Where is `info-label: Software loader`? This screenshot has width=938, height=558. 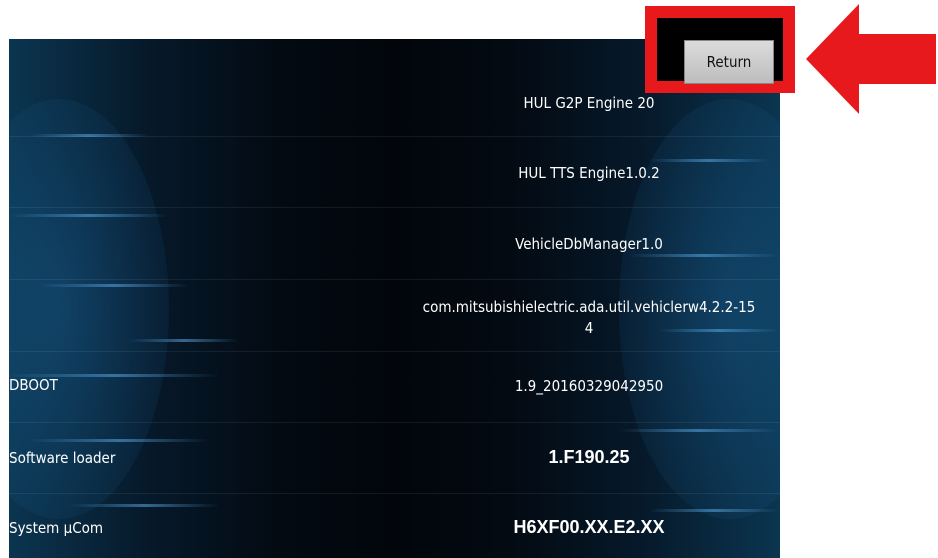 info-label: Software loader is located at coordinates (62, 458).